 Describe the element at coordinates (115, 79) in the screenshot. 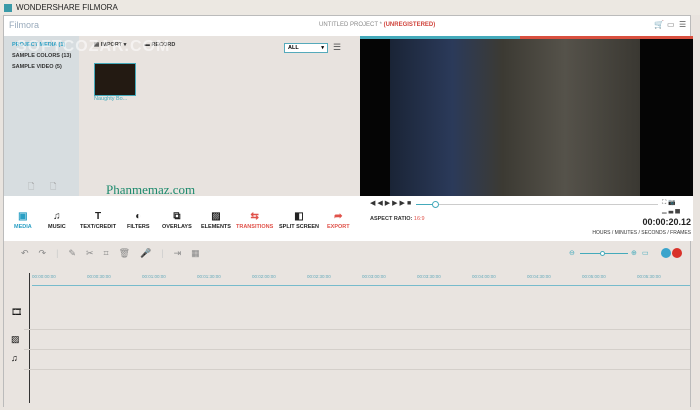

I see `media-thumbnail` at that location.